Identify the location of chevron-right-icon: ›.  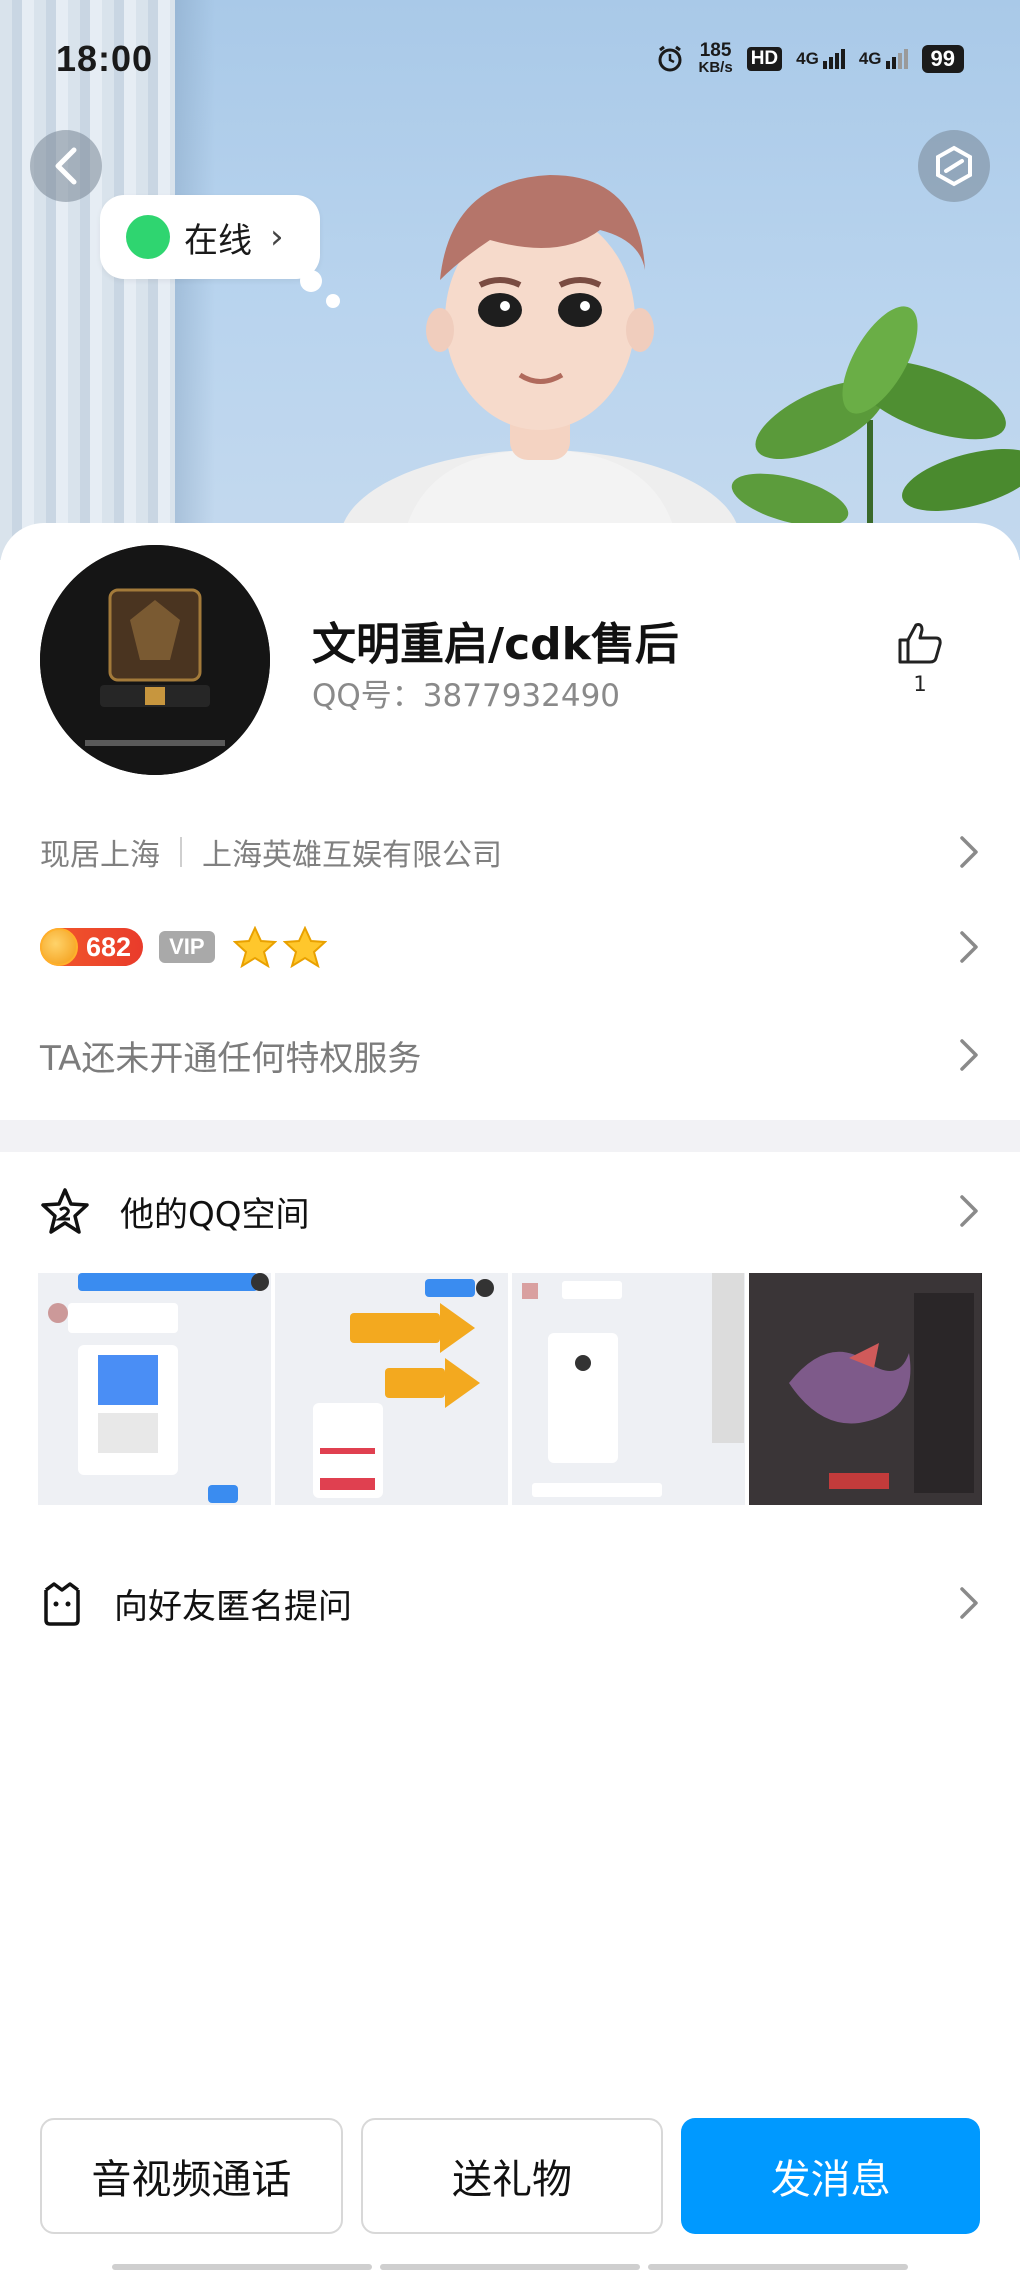
(277, 237).